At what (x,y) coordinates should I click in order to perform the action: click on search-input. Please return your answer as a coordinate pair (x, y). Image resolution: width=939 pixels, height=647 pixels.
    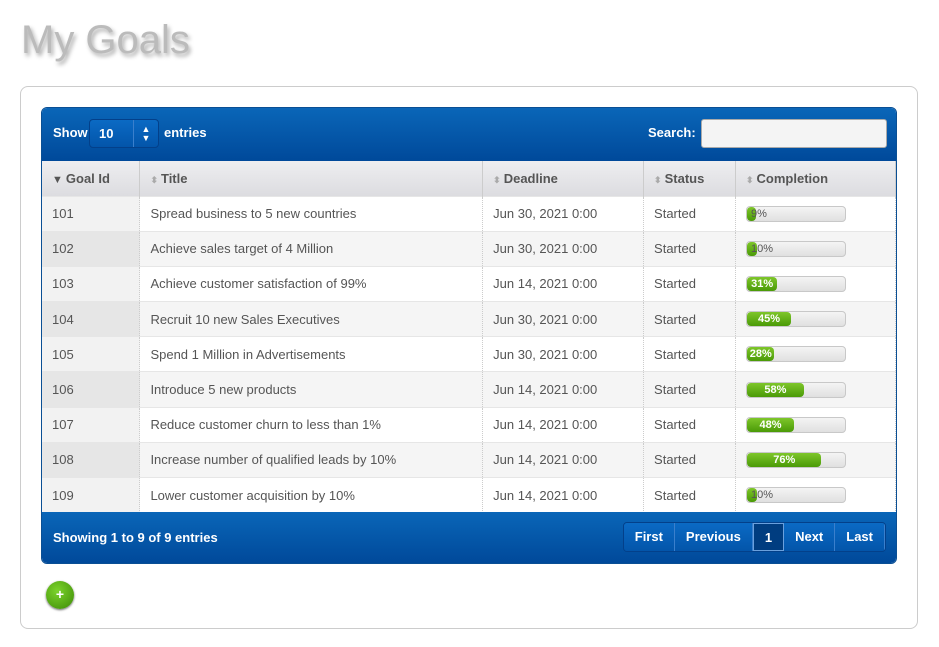
    Looking at the image, I should click on (794, 133).